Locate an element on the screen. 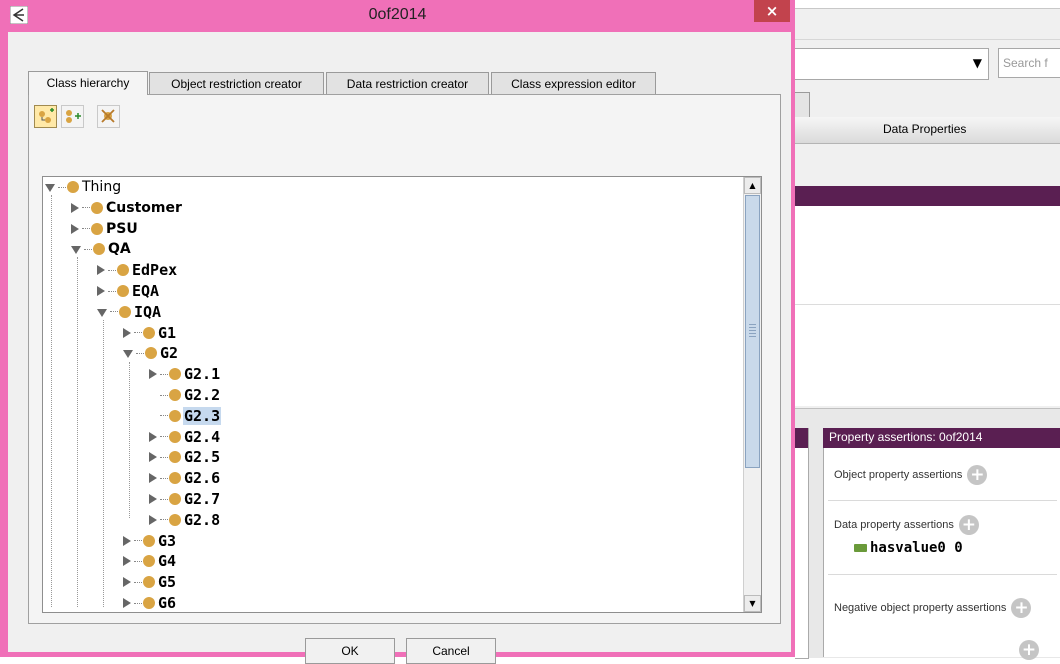 The width and height of the screenshot is (1060, 664). close-button: × is located at coordinates (772, 11).